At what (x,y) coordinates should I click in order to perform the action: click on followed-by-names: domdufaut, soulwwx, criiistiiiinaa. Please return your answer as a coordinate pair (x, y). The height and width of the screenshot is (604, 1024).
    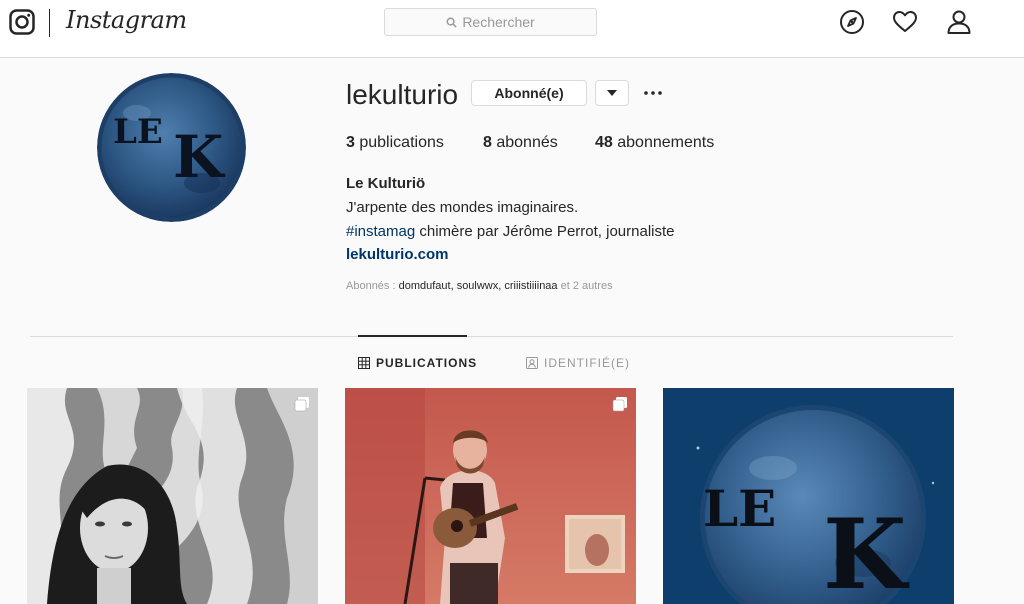
    Looking at the image, I should click on (478, 286).